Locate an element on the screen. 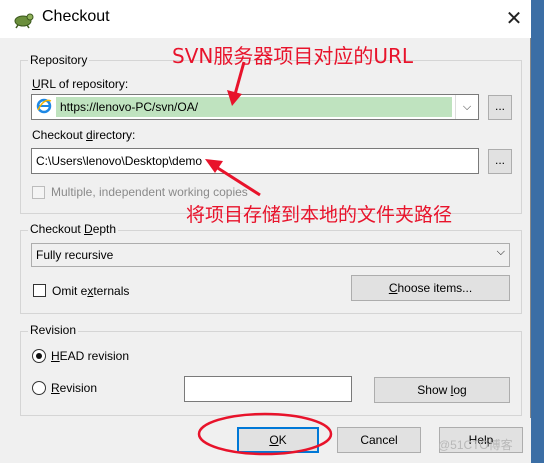  url-annotation-arrow is located at coordinates (236, 83).